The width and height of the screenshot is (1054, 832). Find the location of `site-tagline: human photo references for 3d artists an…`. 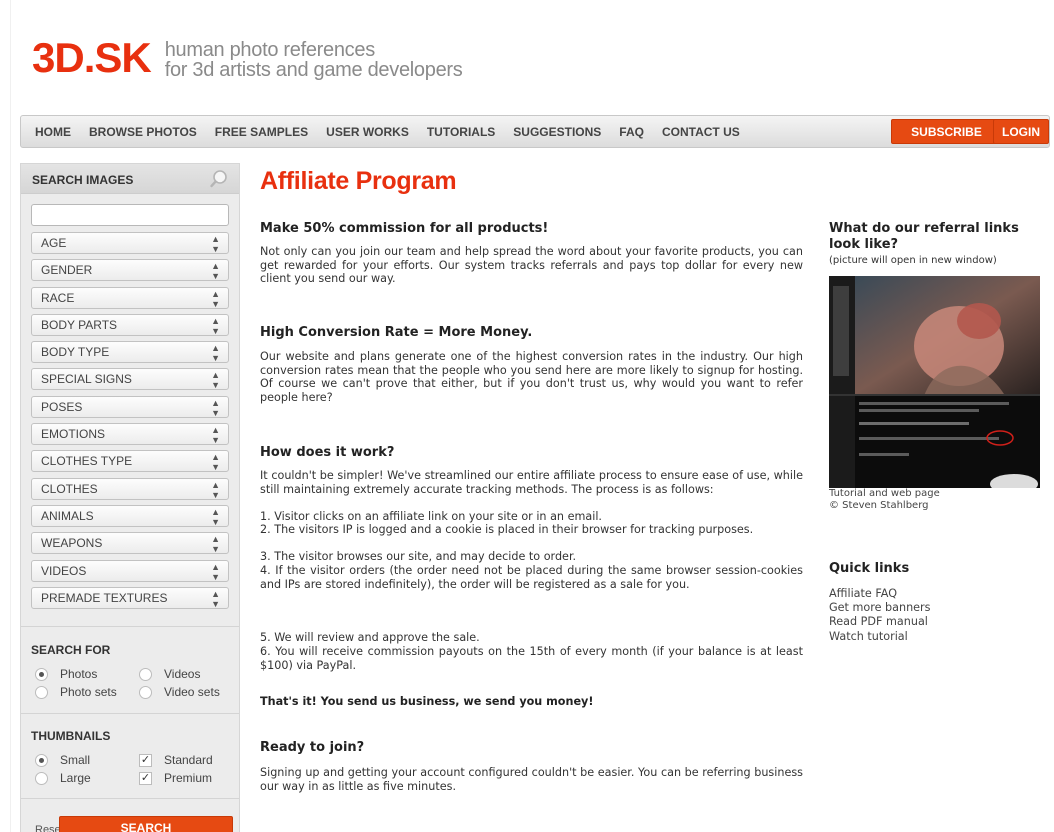

site-tagline: human photo references for 3d artists an… is located at coordinates (314, 60).